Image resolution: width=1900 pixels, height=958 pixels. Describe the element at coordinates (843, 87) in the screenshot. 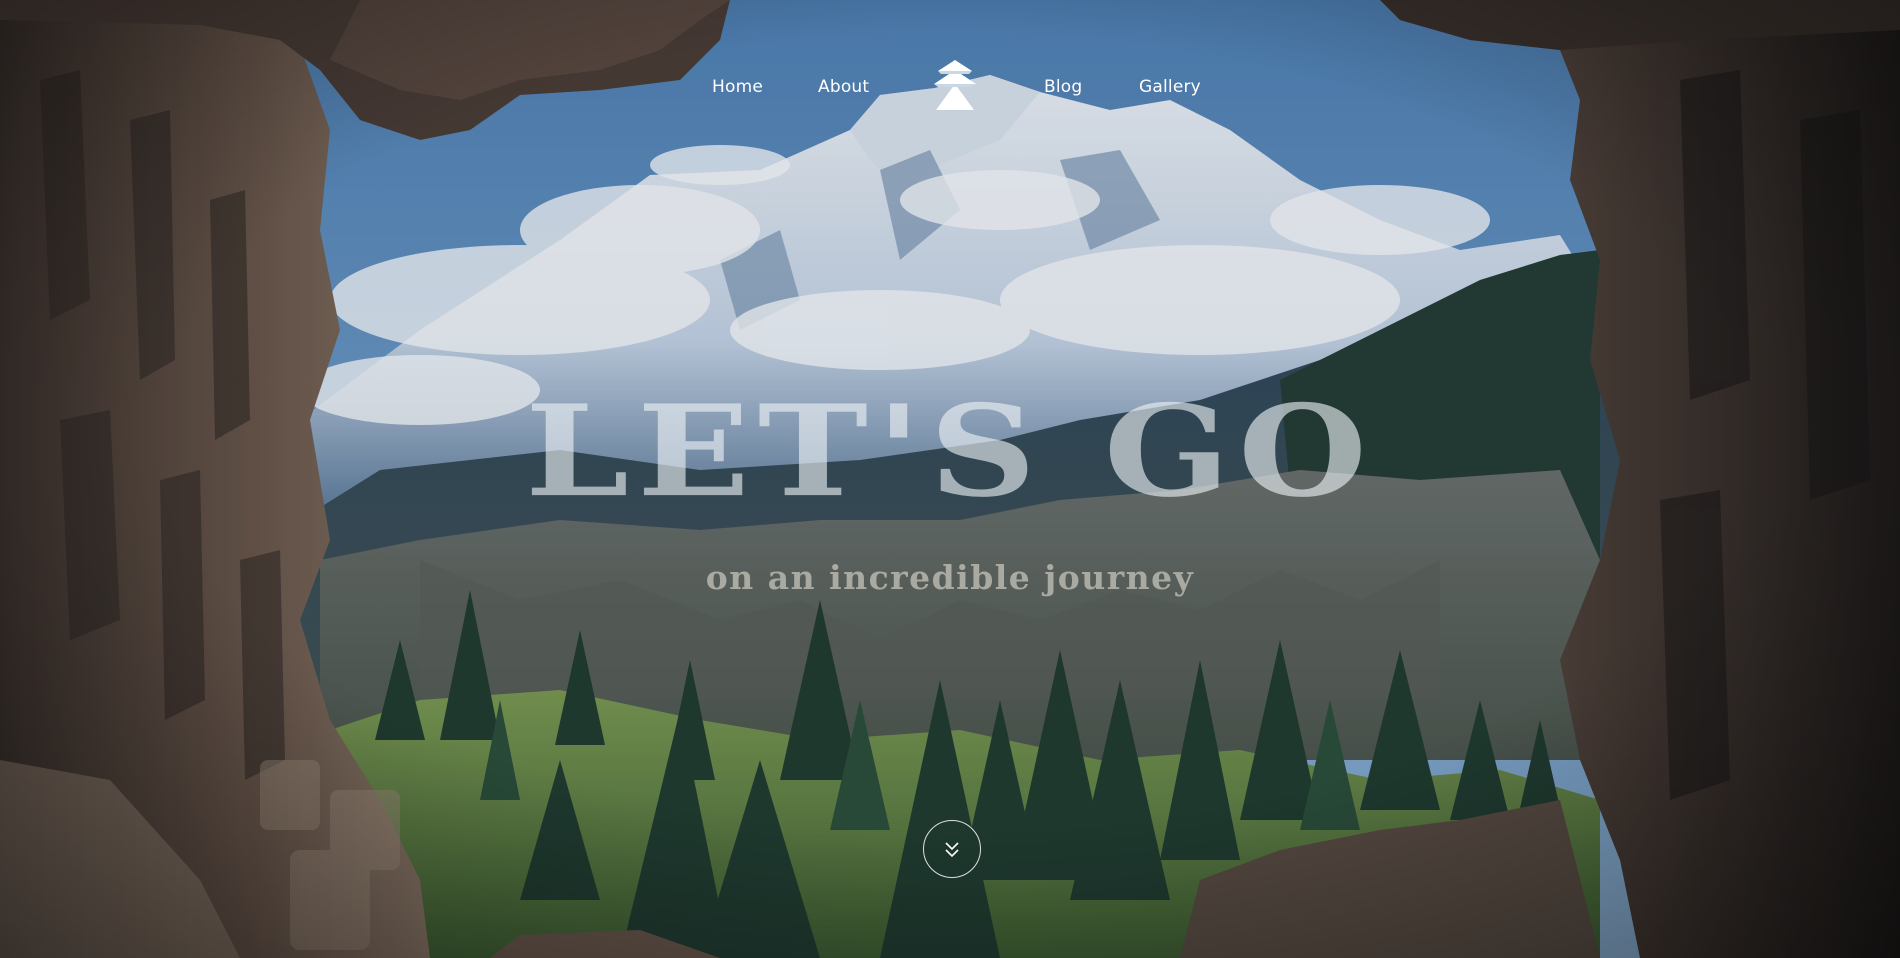

I see `nav-link-about: About` at that location.